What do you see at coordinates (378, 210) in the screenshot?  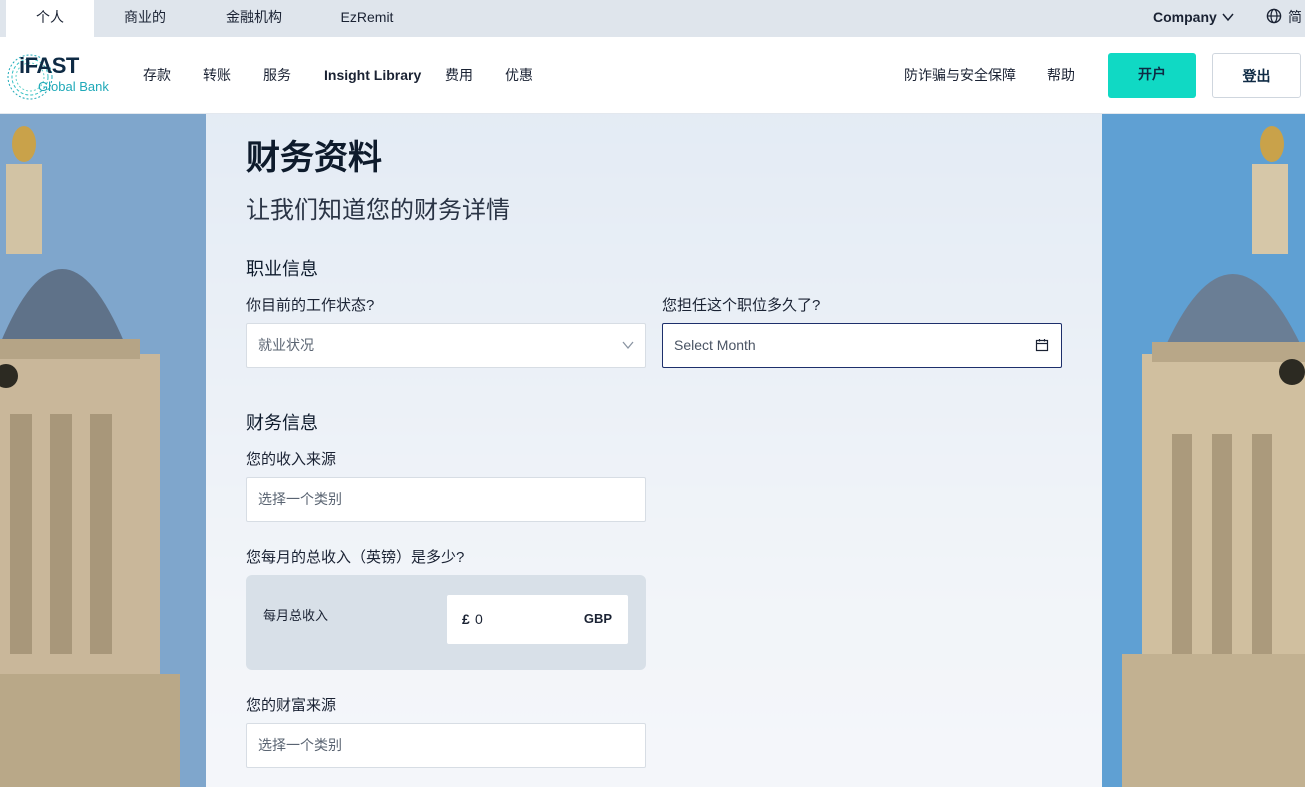 I see `page-subtitle: 让我们知道您的财务详情` at bounding box center [378, 210].